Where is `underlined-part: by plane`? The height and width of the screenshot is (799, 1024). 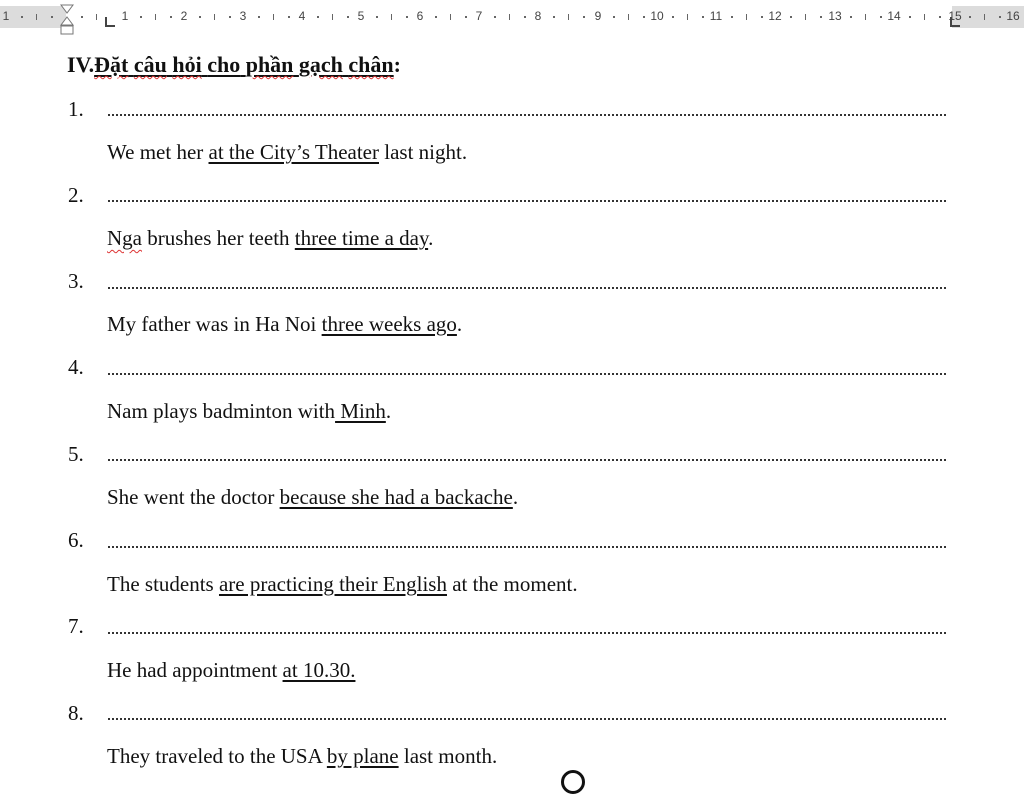 underlined-part: by plane is located at coordinates (362, 756).